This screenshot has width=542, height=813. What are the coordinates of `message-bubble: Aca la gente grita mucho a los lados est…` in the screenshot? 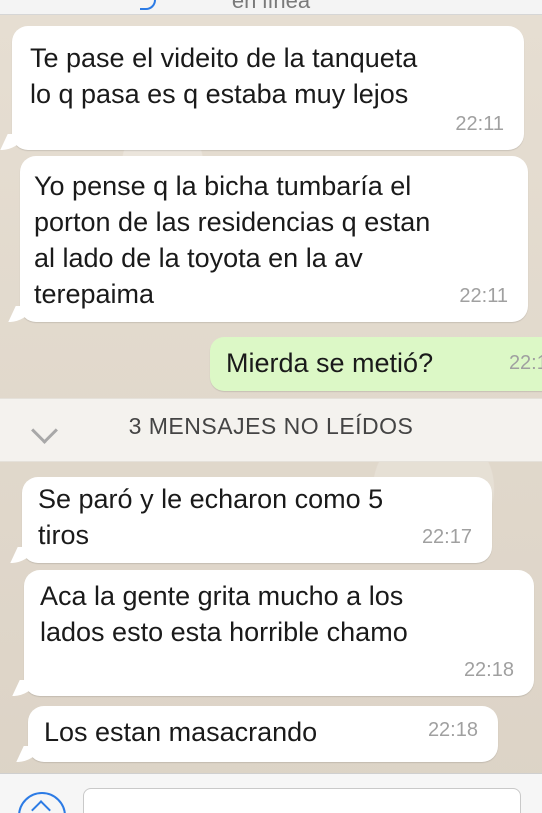 It's located at (279, 633).